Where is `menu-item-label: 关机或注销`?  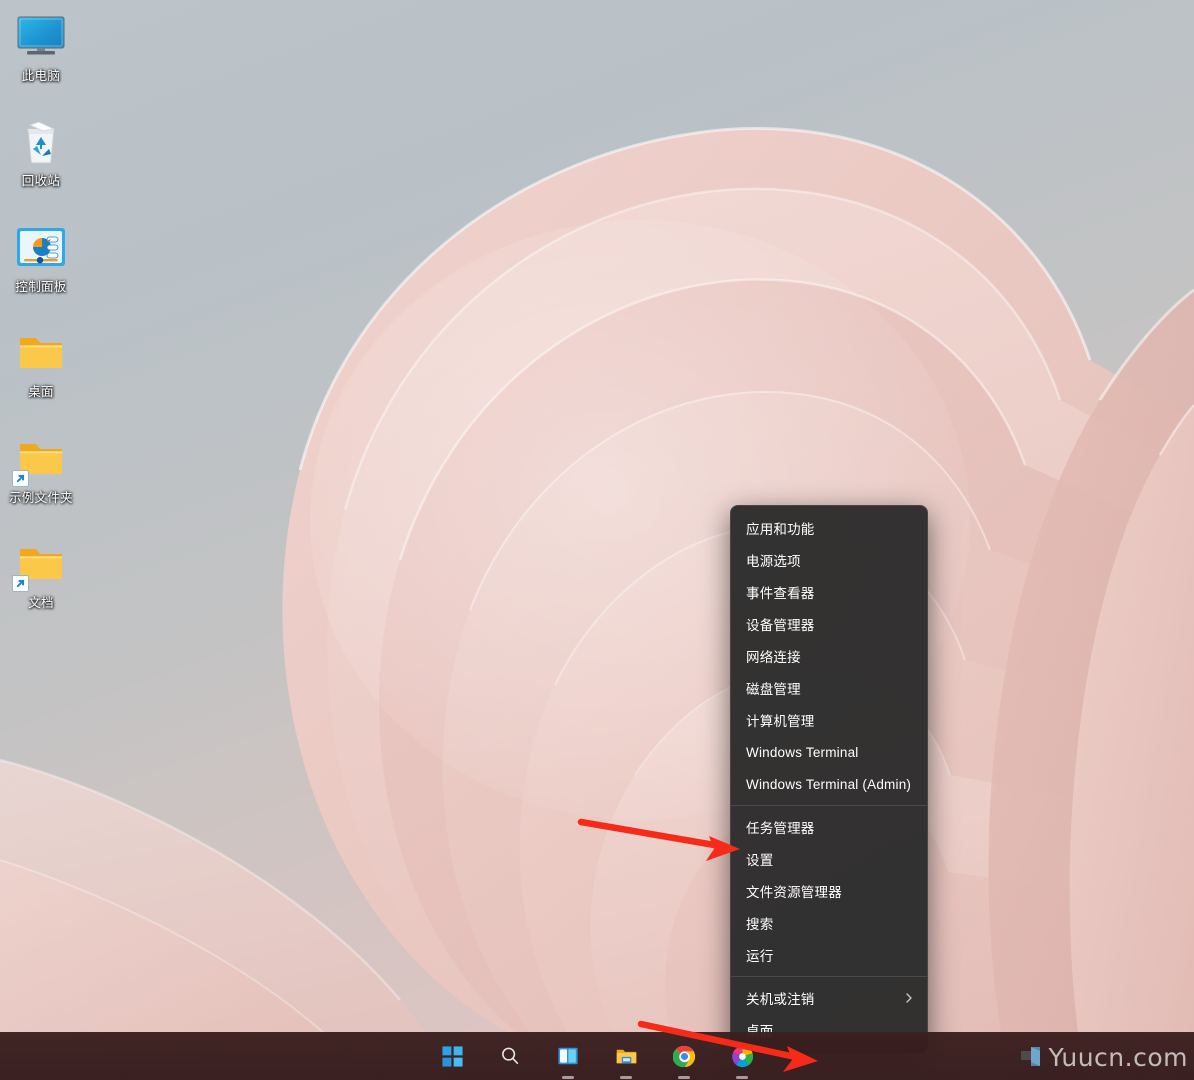
menu-item-label: 关机或注销 is located at coordinates (780, 999).